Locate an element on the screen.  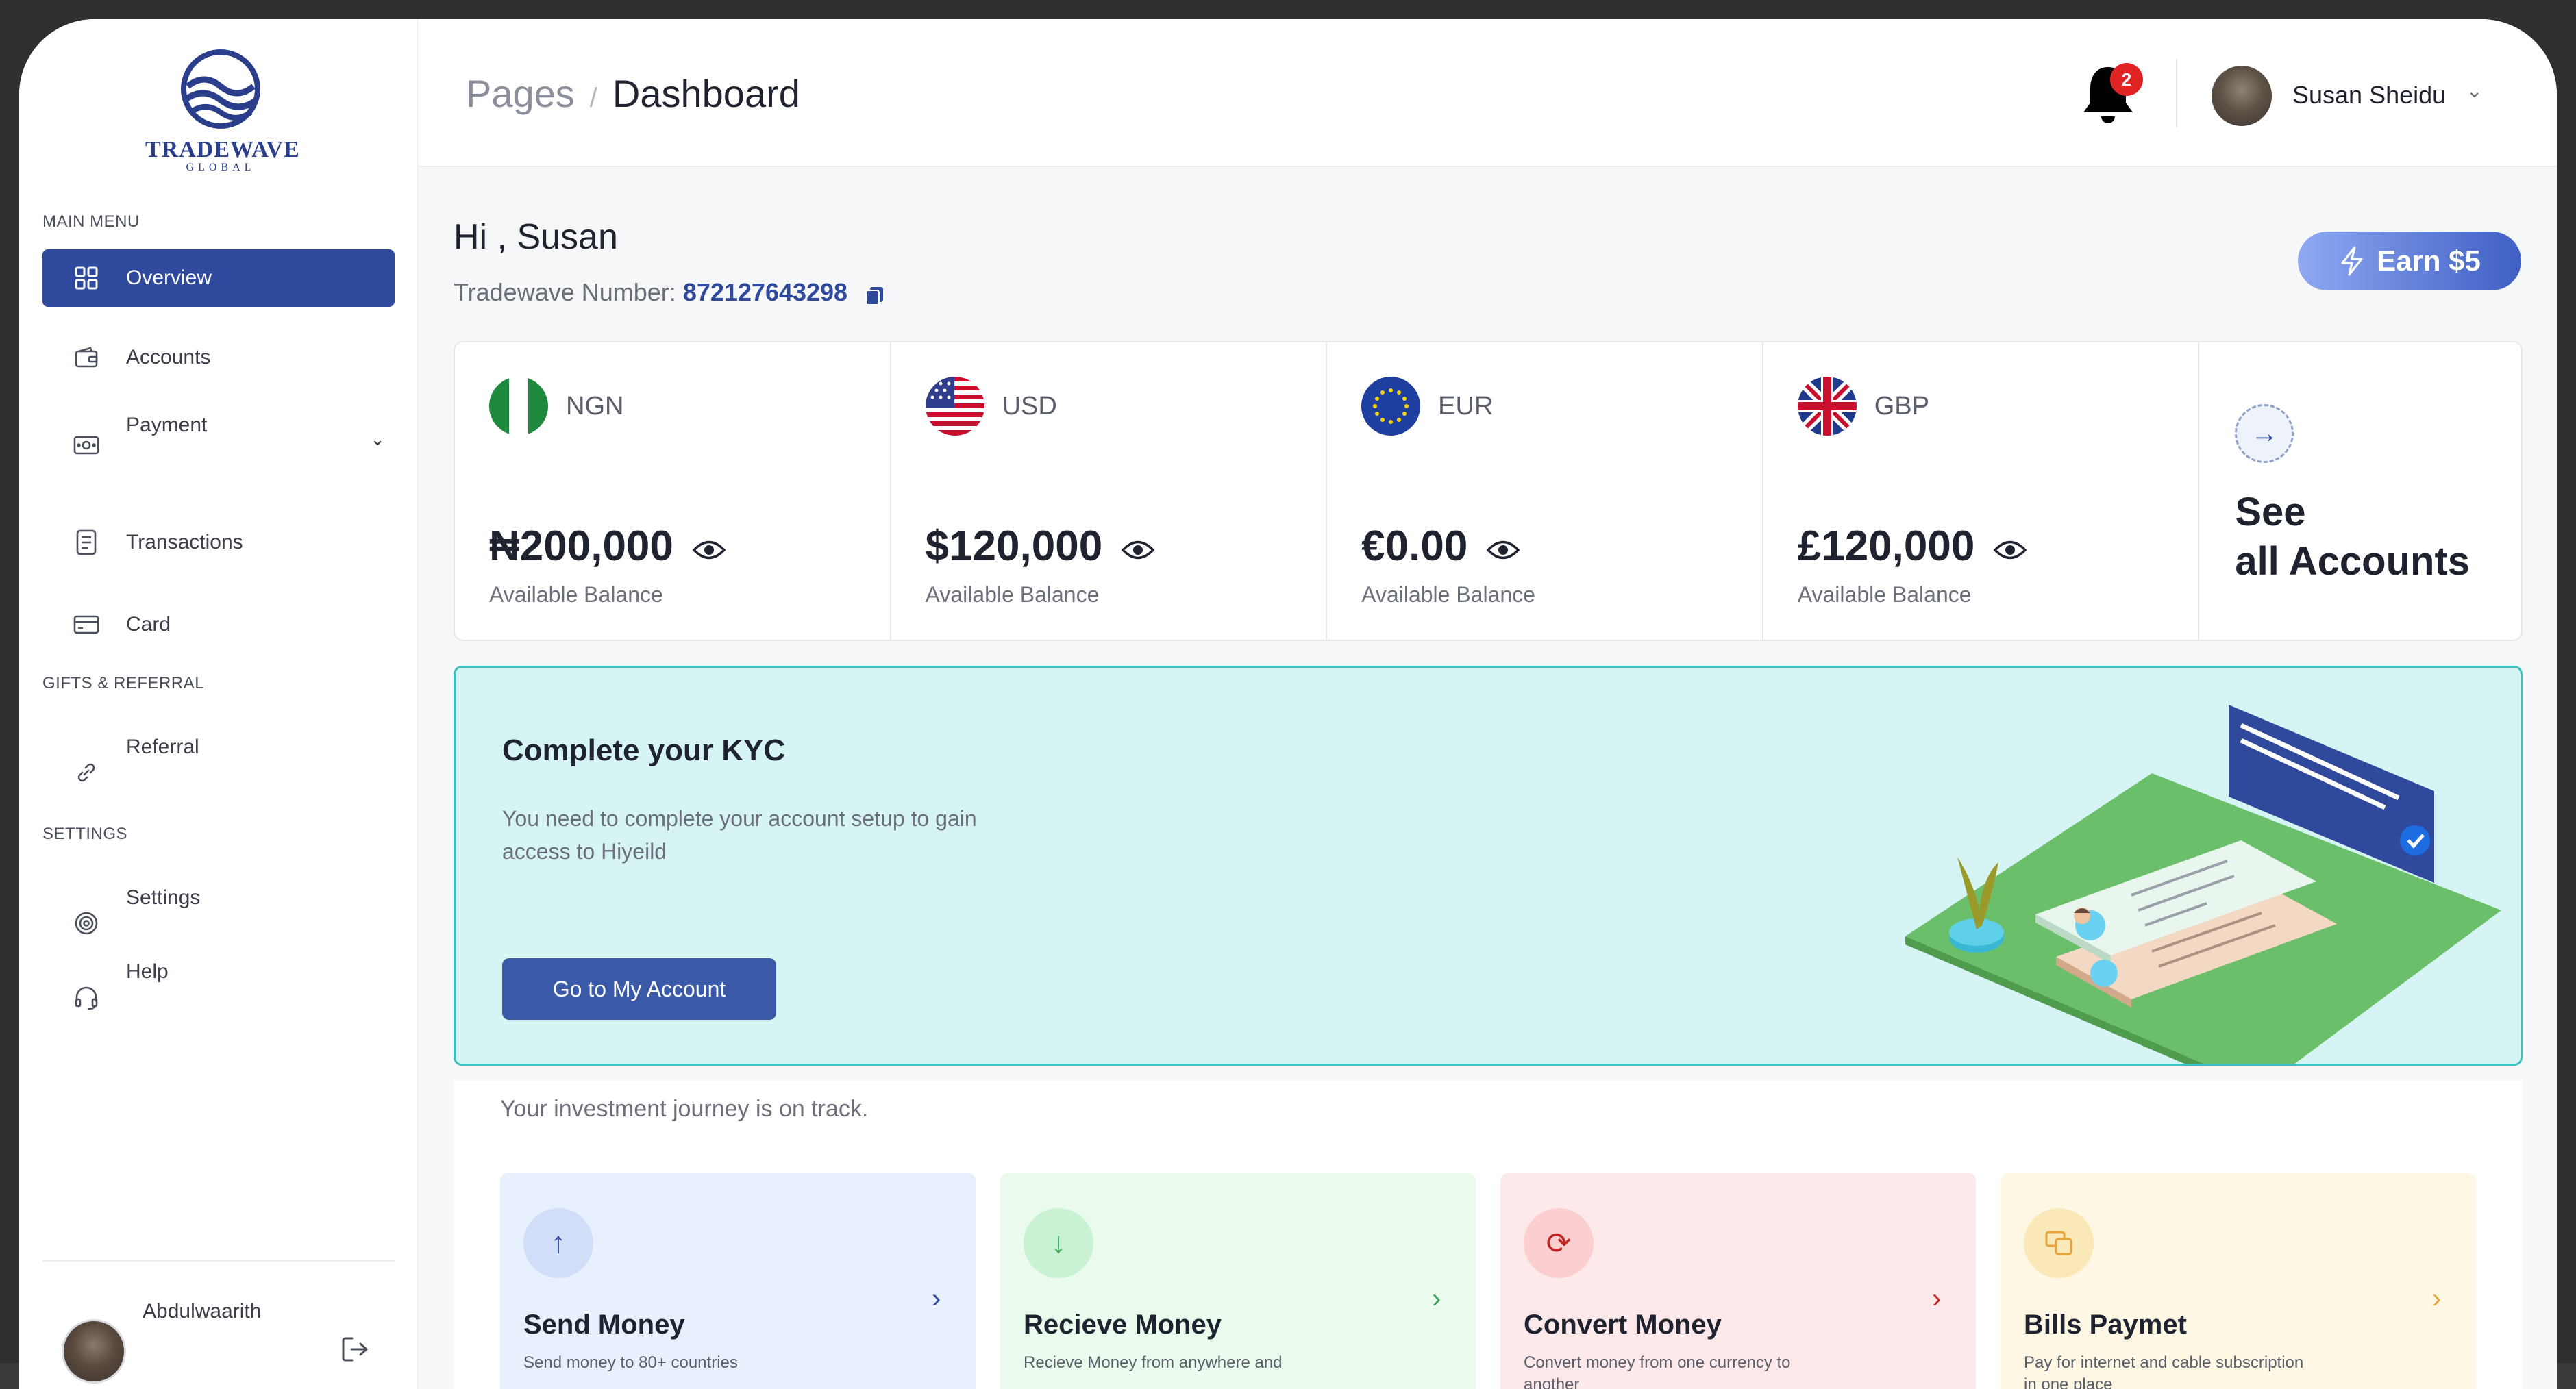
sidebar-item-overview: Overview is located at coordinates (218, 278).